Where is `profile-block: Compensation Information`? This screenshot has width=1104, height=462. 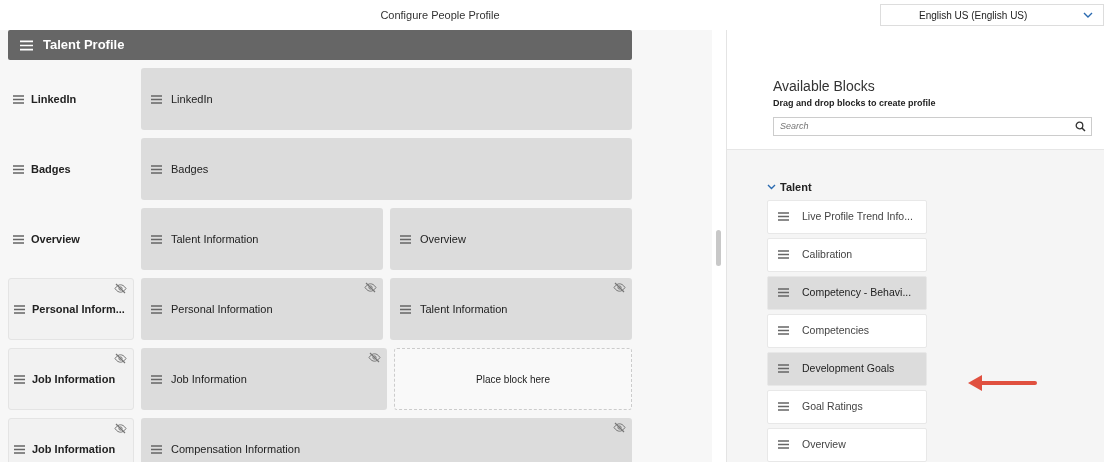
profile-block: Compensation Information is located at coordinates (386, 440).